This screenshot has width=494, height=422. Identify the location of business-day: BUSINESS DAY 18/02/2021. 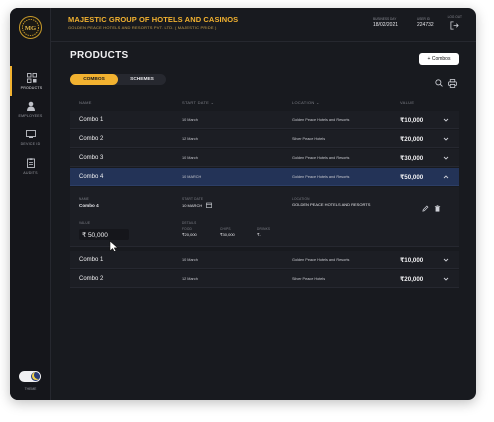
(385, 22).